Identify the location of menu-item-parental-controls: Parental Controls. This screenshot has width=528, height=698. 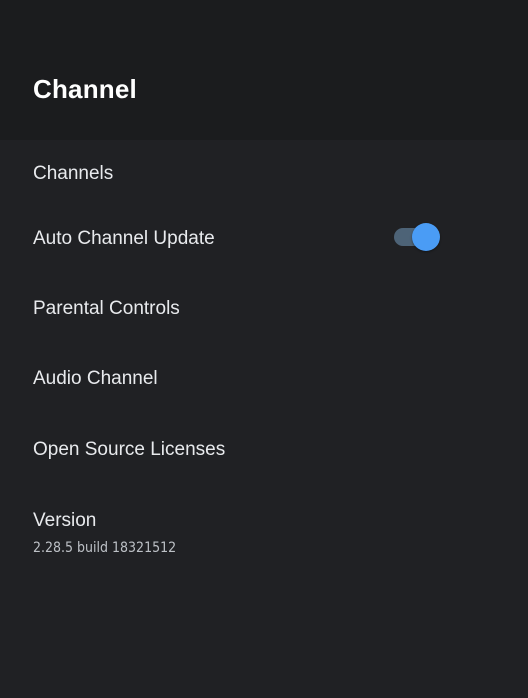
(264, 306).